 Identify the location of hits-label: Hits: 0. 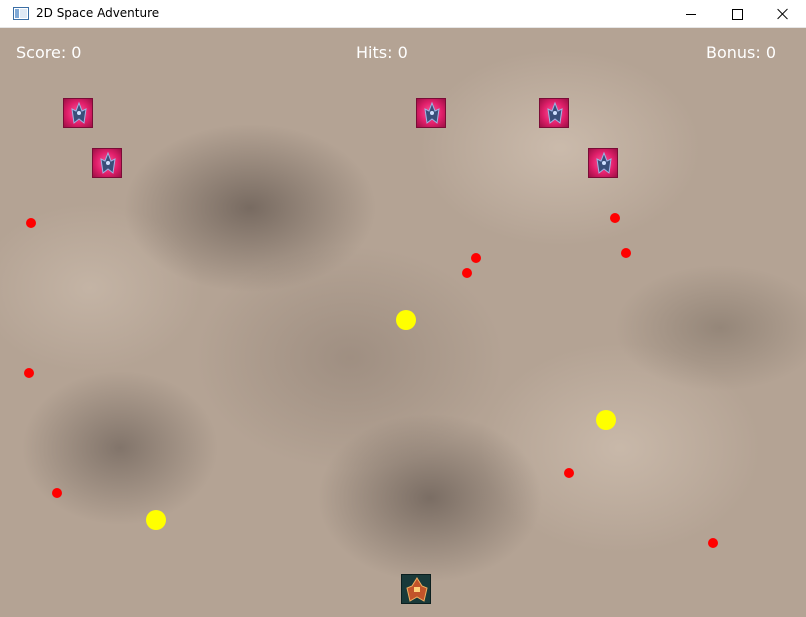
(382, 52).